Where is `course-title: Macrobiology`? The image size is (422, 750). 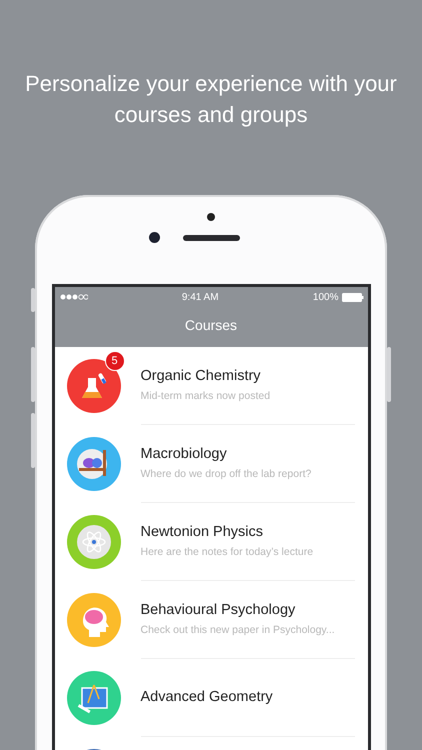 course-title: Macrobiology is located at coordinates (247, 454).